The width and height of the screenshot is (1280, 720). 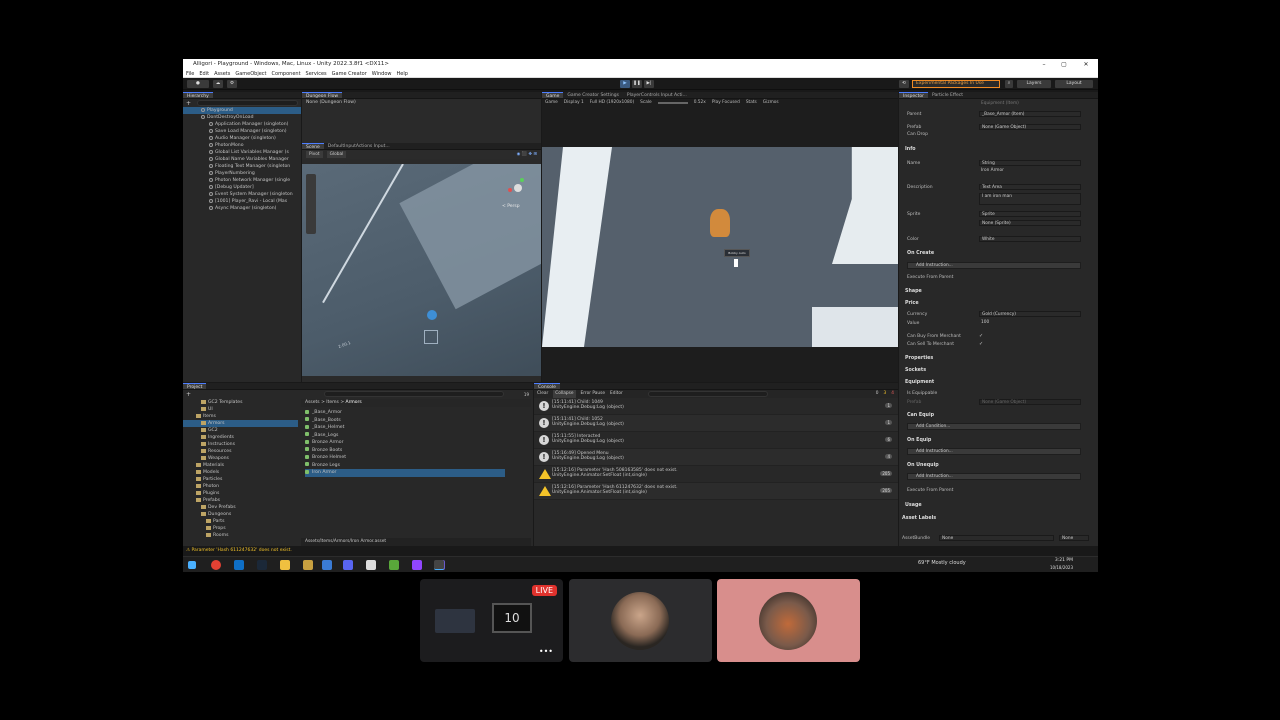 What do you see at coordinates (240, 486) in the screenshot?
I see `project-folder: Photon` at bounding box center [240, 486].